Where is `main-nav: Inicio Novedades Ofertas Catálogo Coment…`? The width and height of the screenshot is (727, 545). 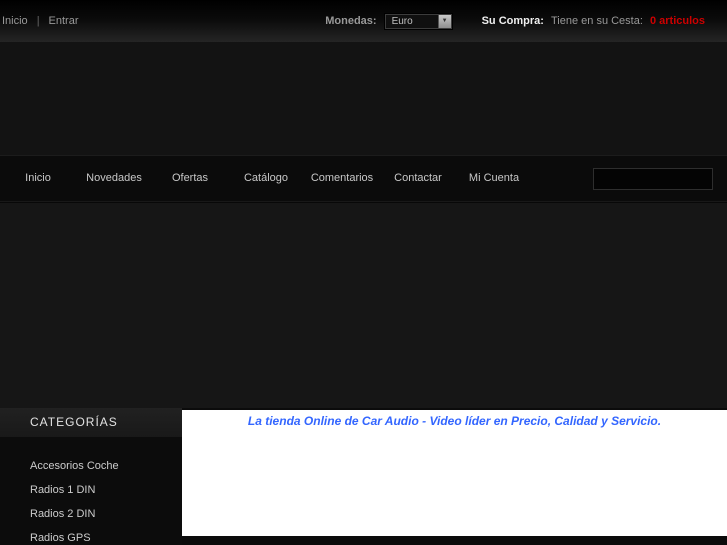 main-nav: Inicio Novedades Ofertas Catálogo Coment… is located at coordinates (363, 178).